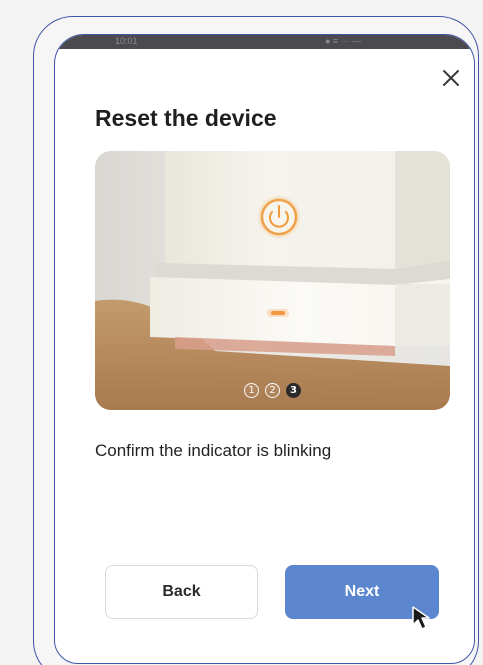 The width and height of the screenshot is (483, 665). I want to click on carousel-dots: 1 2 3, so click(272, 390).